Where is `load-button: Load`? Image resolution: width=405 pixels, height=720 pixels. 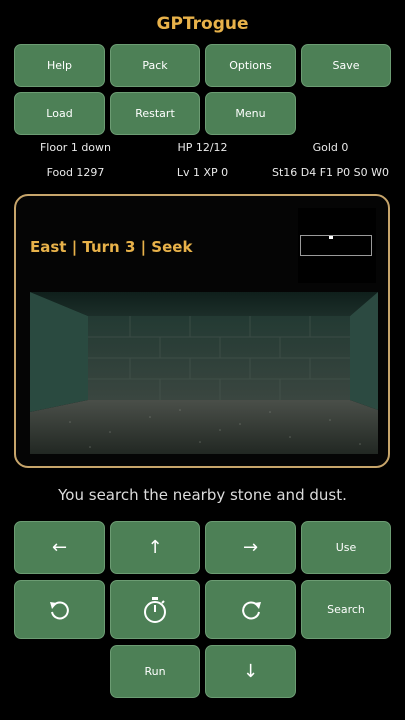 load-button: Load is located at coordinates (59, 113).